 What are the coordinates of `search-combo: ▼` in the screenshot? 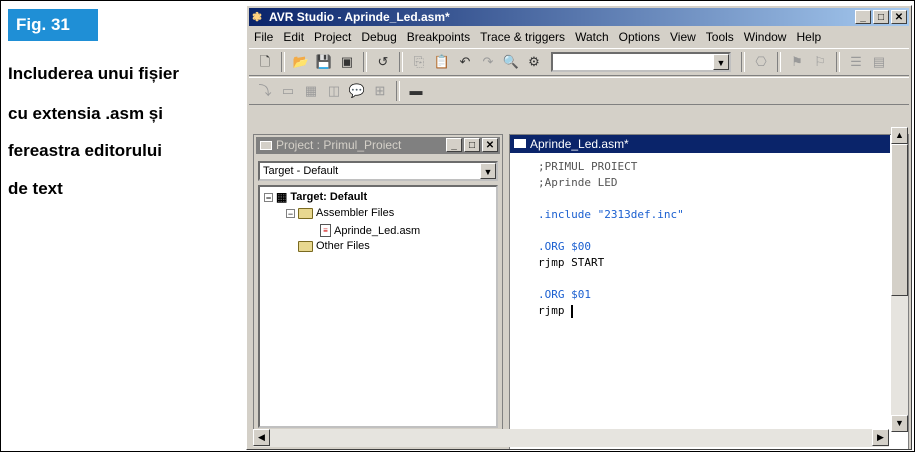 It's located at (641, 62).